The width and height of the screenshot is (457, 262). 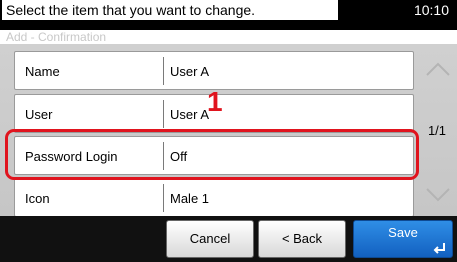 What do you see at coordinates (214, 197) in the screenshot?
I see `row-icon: Icon Male 1` at bounding box center [214, 197].